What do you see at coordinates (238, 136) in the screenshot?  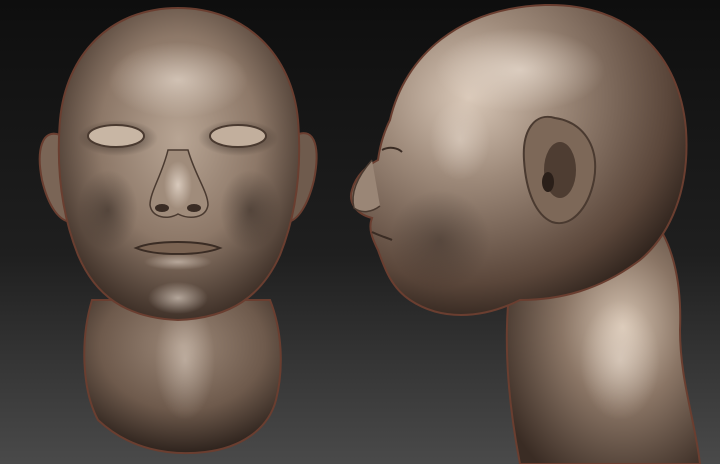 I see `front-right-eye` at bounding box center [238, 136].